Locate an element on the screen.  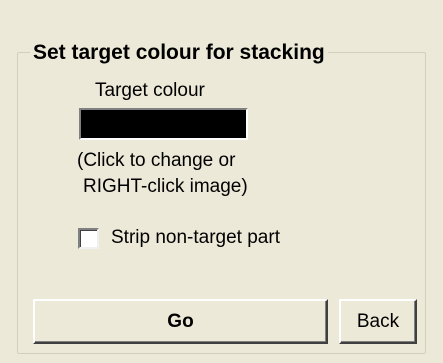
back-button: Back is located at coordinates (378, 321).